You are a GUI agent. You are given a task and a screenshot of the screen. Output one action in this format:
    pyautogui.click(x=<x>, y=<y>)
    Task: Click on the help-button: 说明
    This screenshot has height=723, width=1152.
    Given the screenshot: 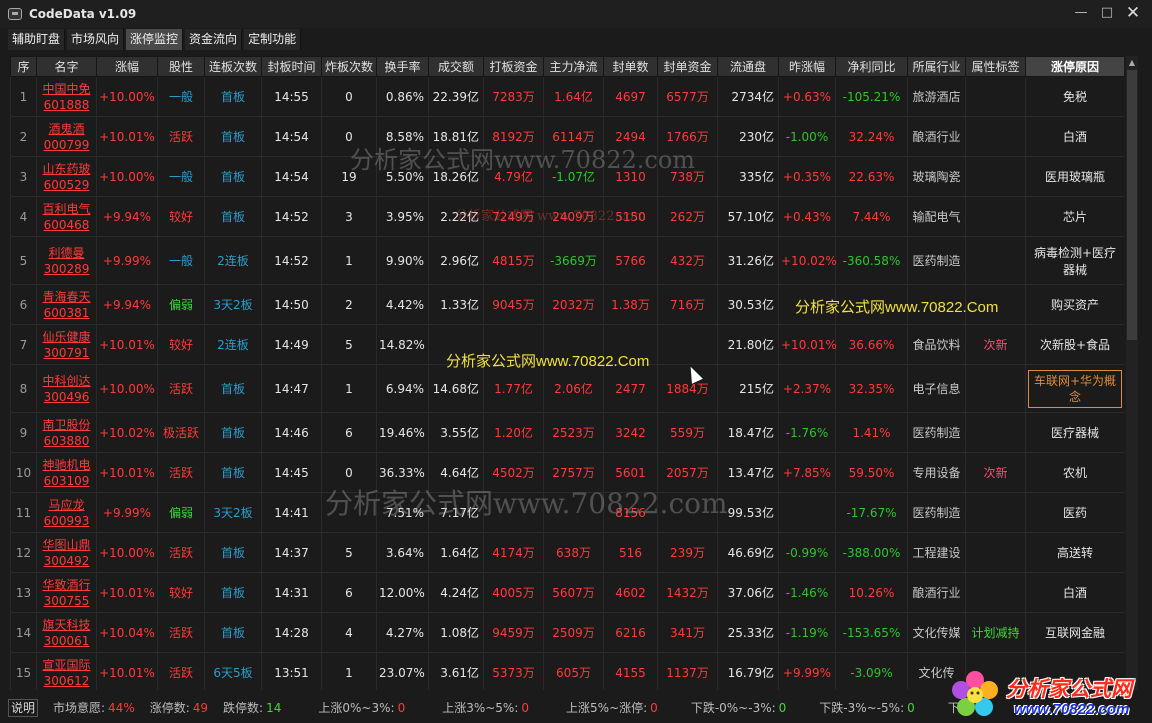 What is the action you would take?
    pyautogui.click(x=23, y=707)
    